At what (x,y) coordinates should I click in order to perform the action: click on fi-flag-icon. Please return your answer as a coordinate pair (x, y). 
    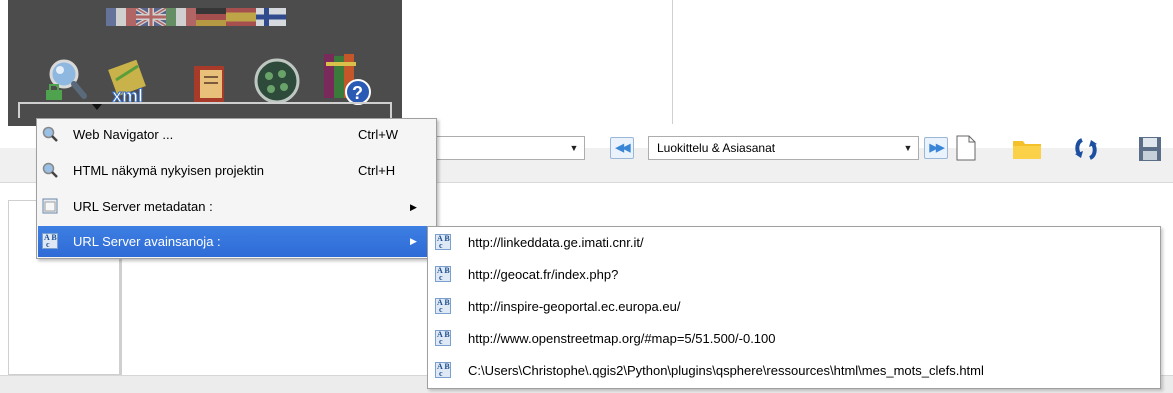
    Looking at the image, I should click on (271, 17).